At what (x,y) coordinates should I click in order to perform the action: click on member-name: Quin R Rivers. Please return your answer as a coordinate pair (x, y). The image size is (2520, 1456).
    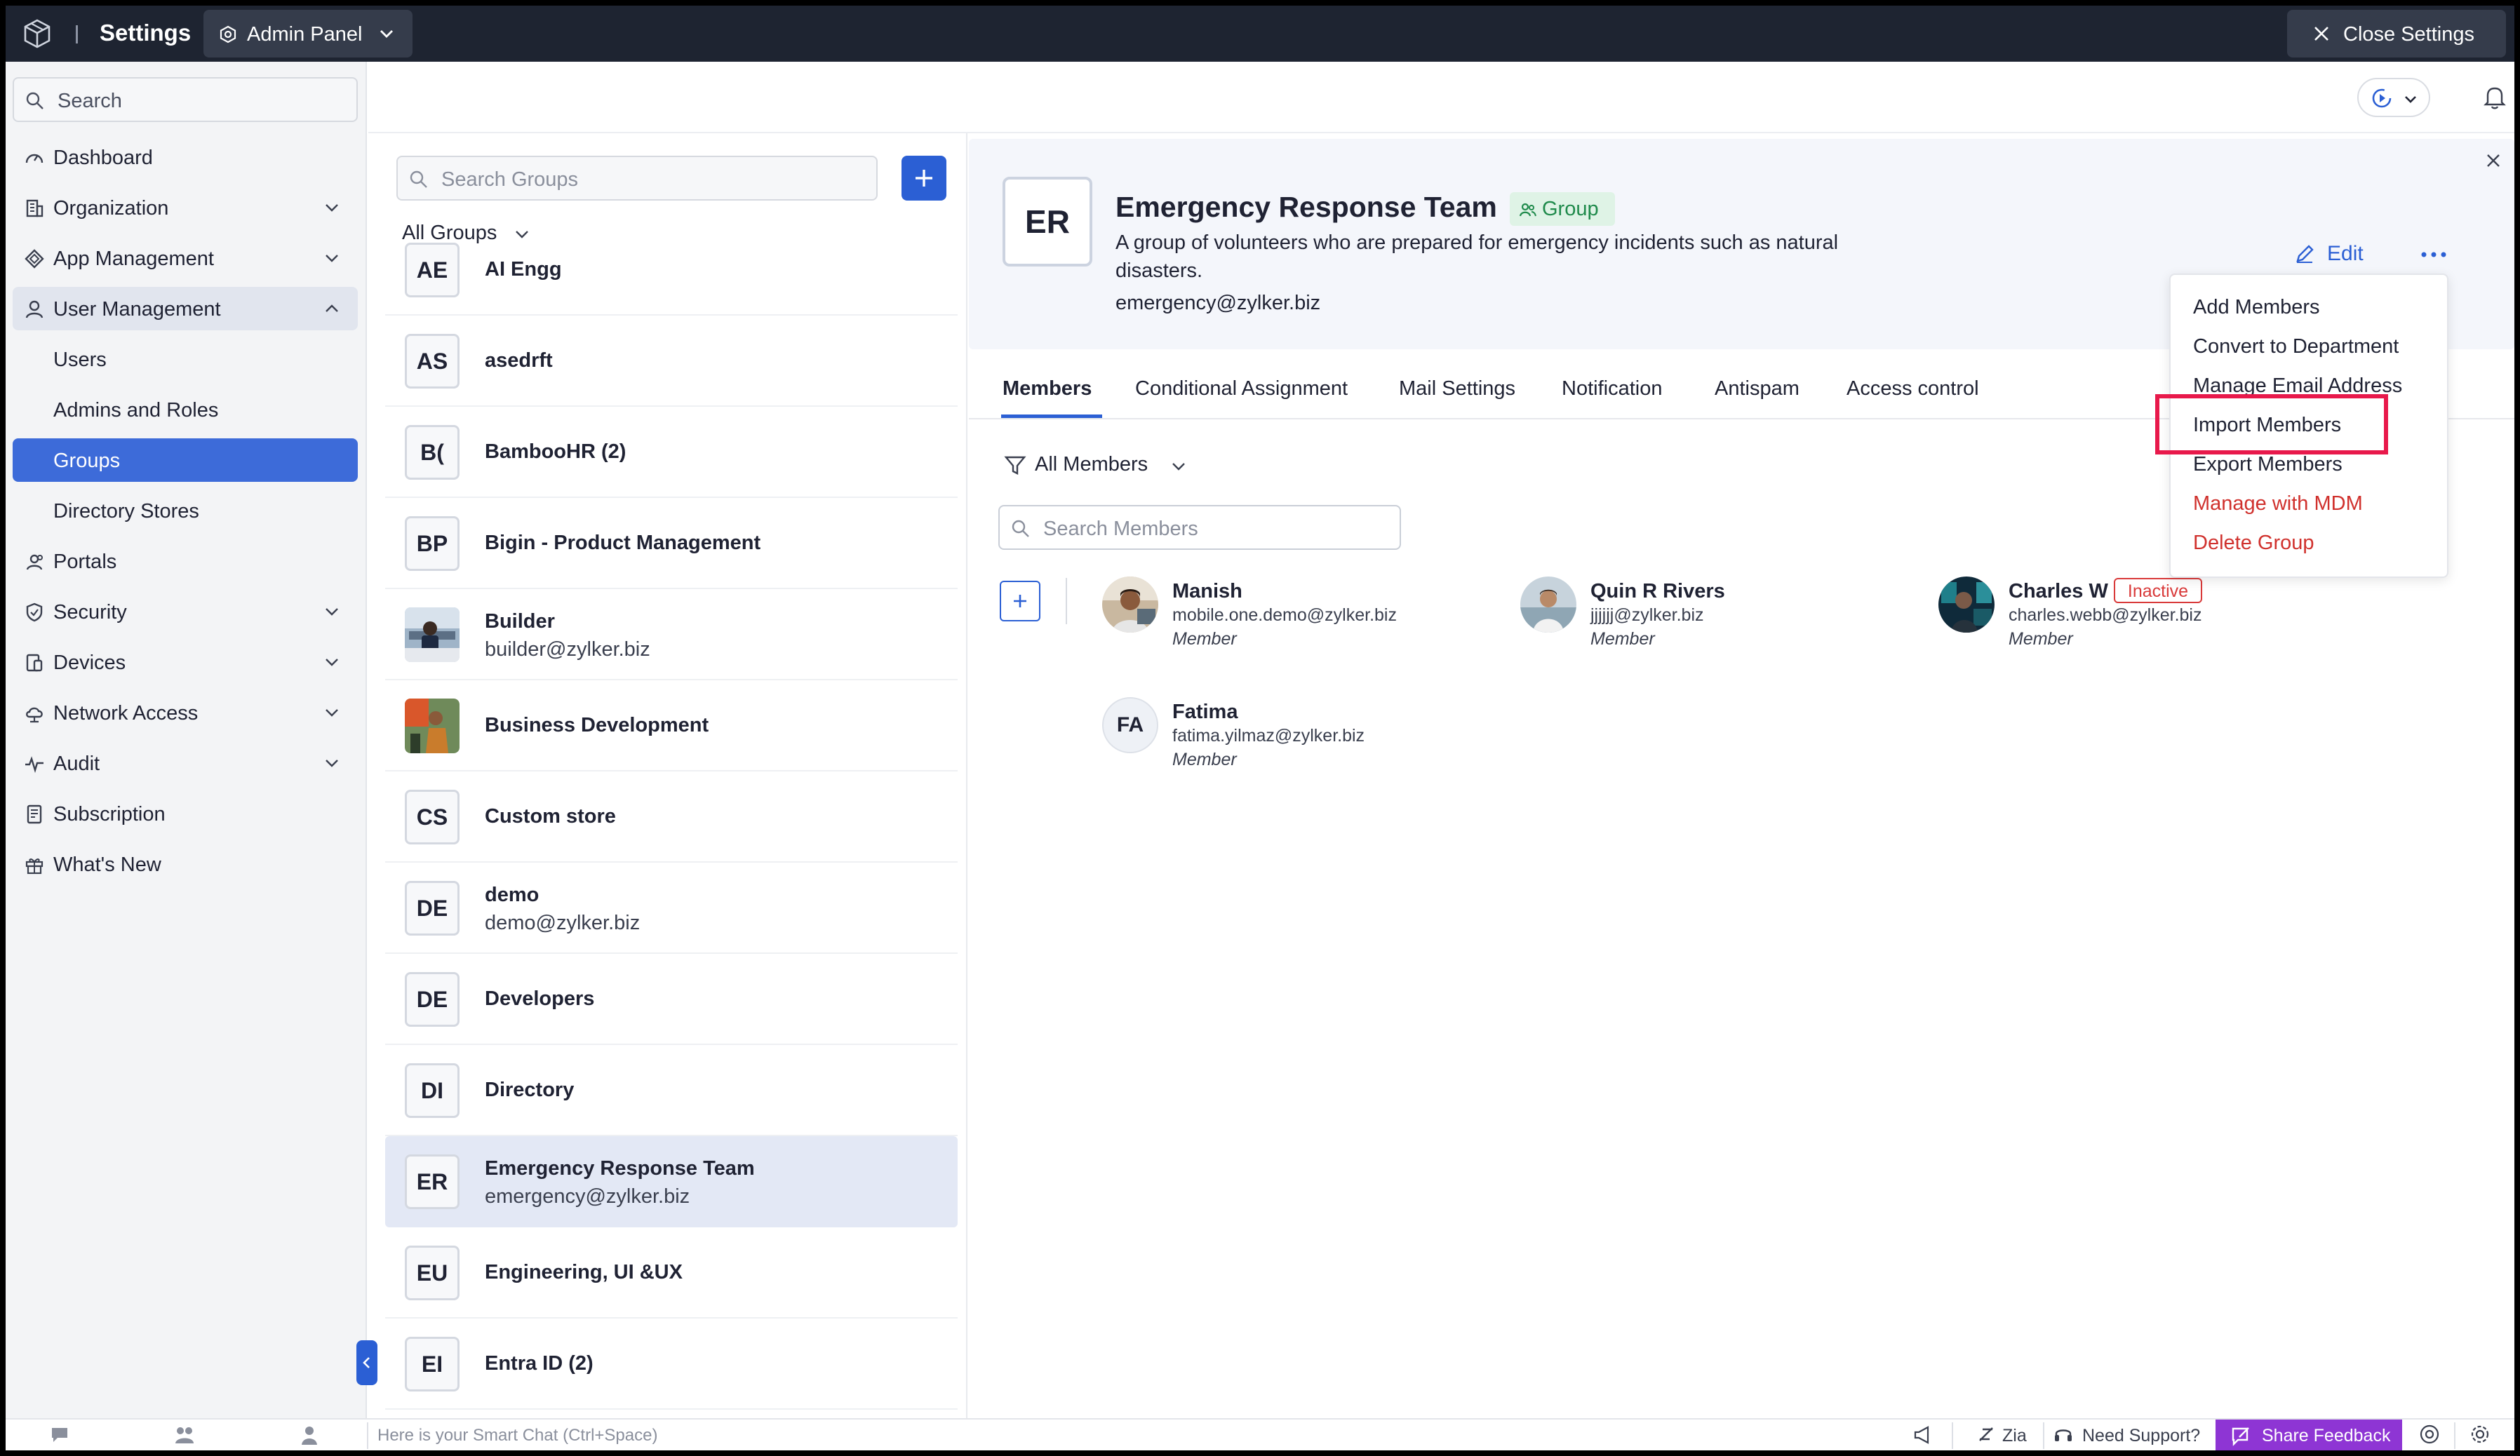
    Looking at the image, I should click on (1657, 591).